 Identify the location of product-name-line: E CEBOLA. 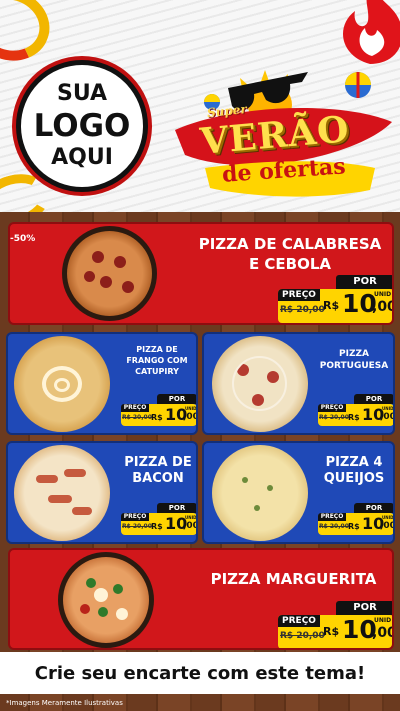
(290, 264).